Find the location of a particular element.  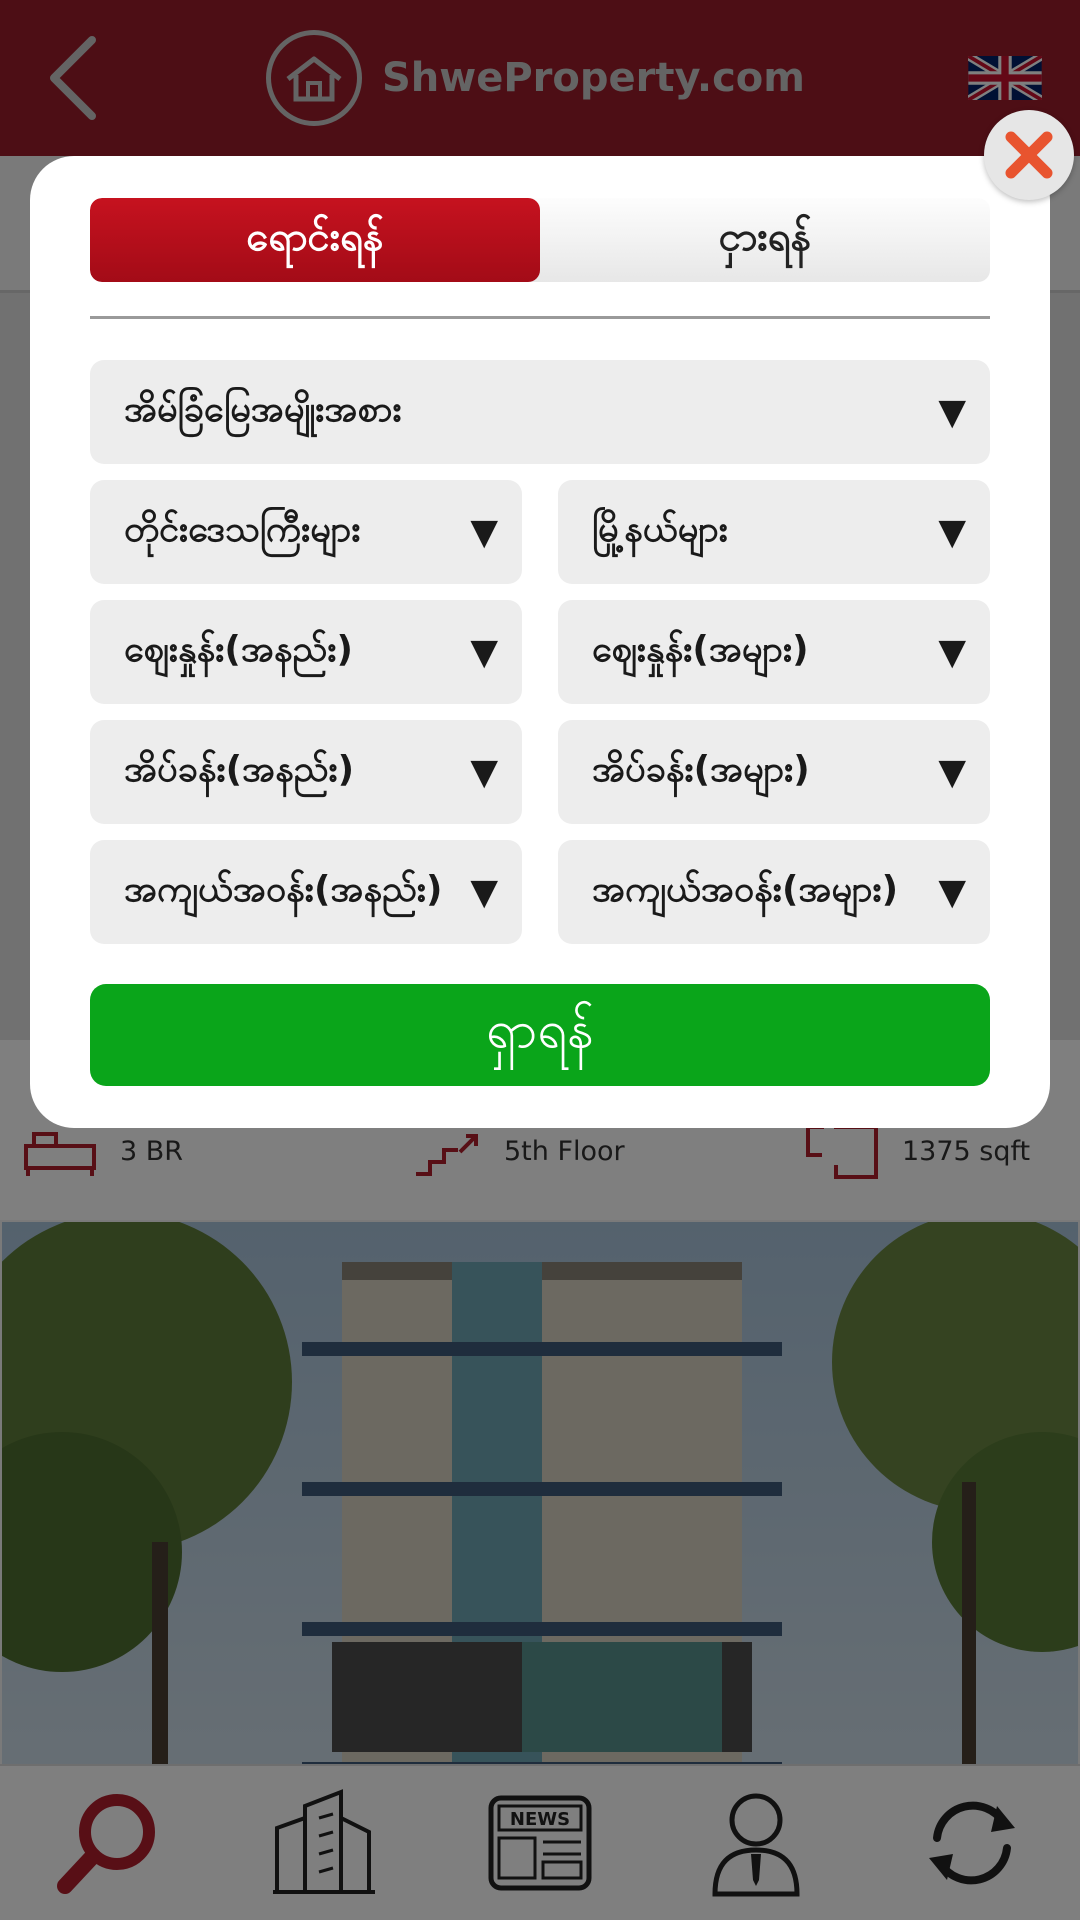

area-min-select: အကျယ်အဝန်း(အနည်း) ▼ is located at coordinates (306, 892).